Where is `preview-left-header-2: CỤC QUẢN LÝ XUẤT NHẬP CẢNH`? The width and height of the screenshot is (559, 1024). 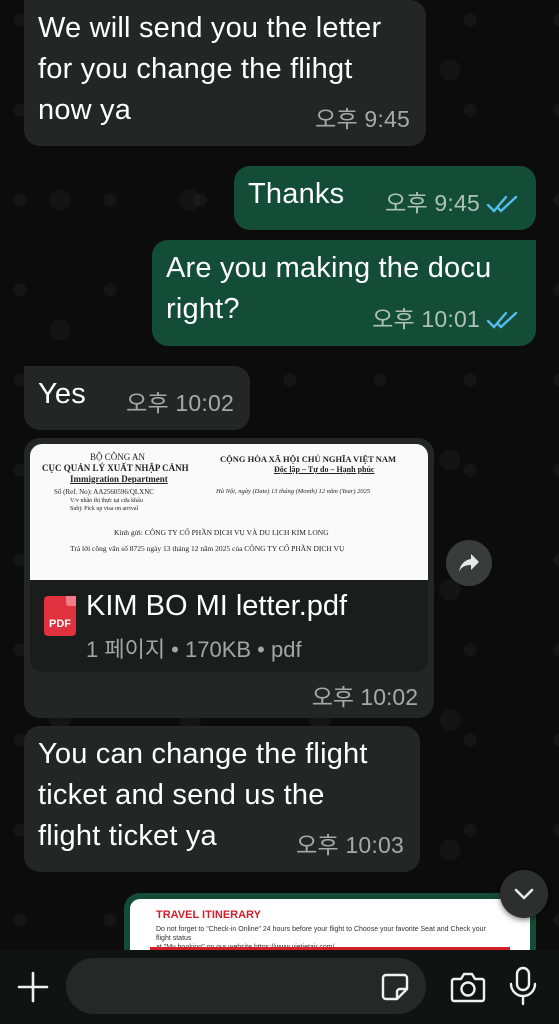
preview-left-header-2: CỤC QUẢN LÝ XUẤT NHẬP CẢNH is located at coordinates (115, 468).